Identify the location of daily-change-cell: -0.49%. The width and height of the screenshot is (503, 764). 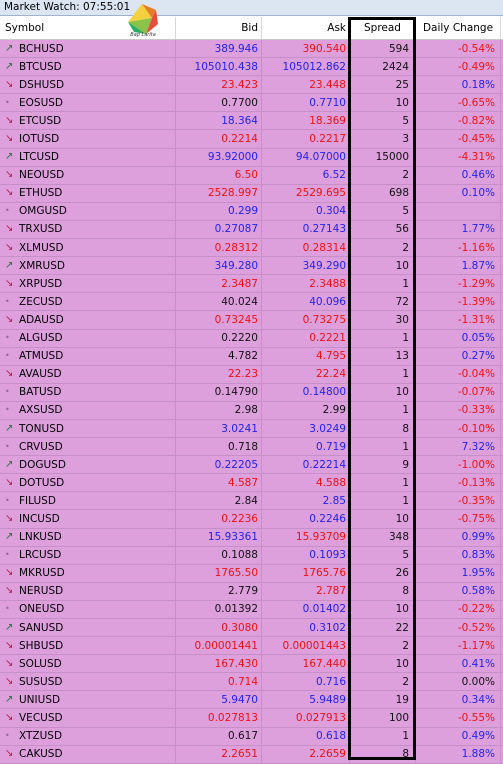
(458, 67).